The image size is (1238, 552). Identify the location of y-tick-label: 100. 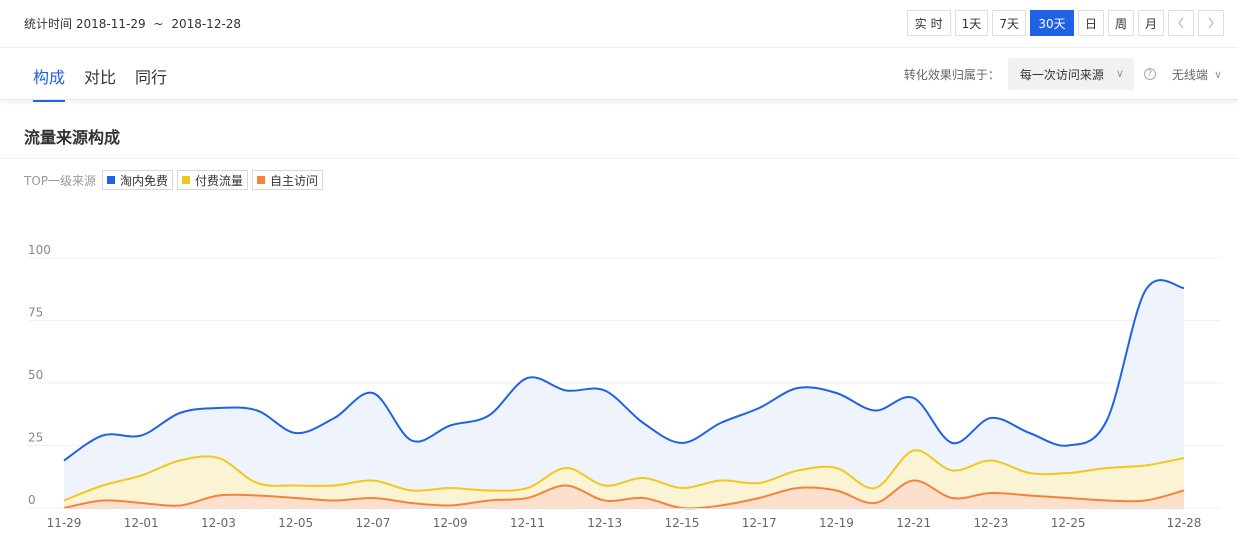
(39, 250).